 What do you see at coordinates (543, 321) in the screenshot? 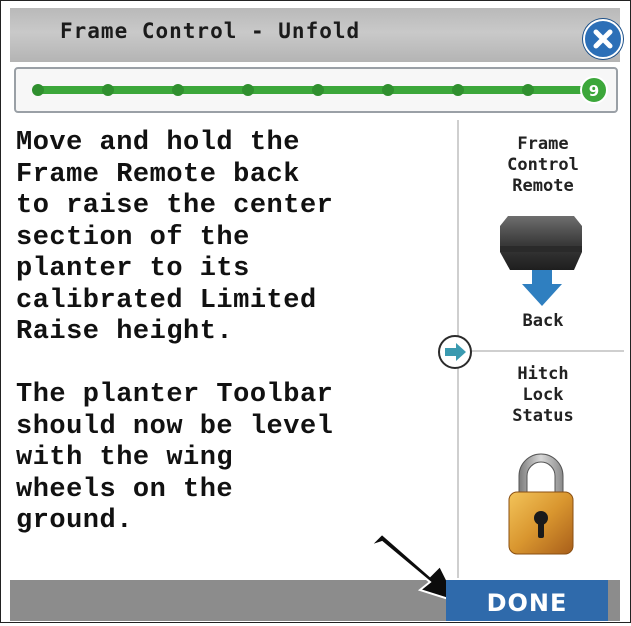
I see `remote-direction-label: Back` at bounding box center [543, 321].